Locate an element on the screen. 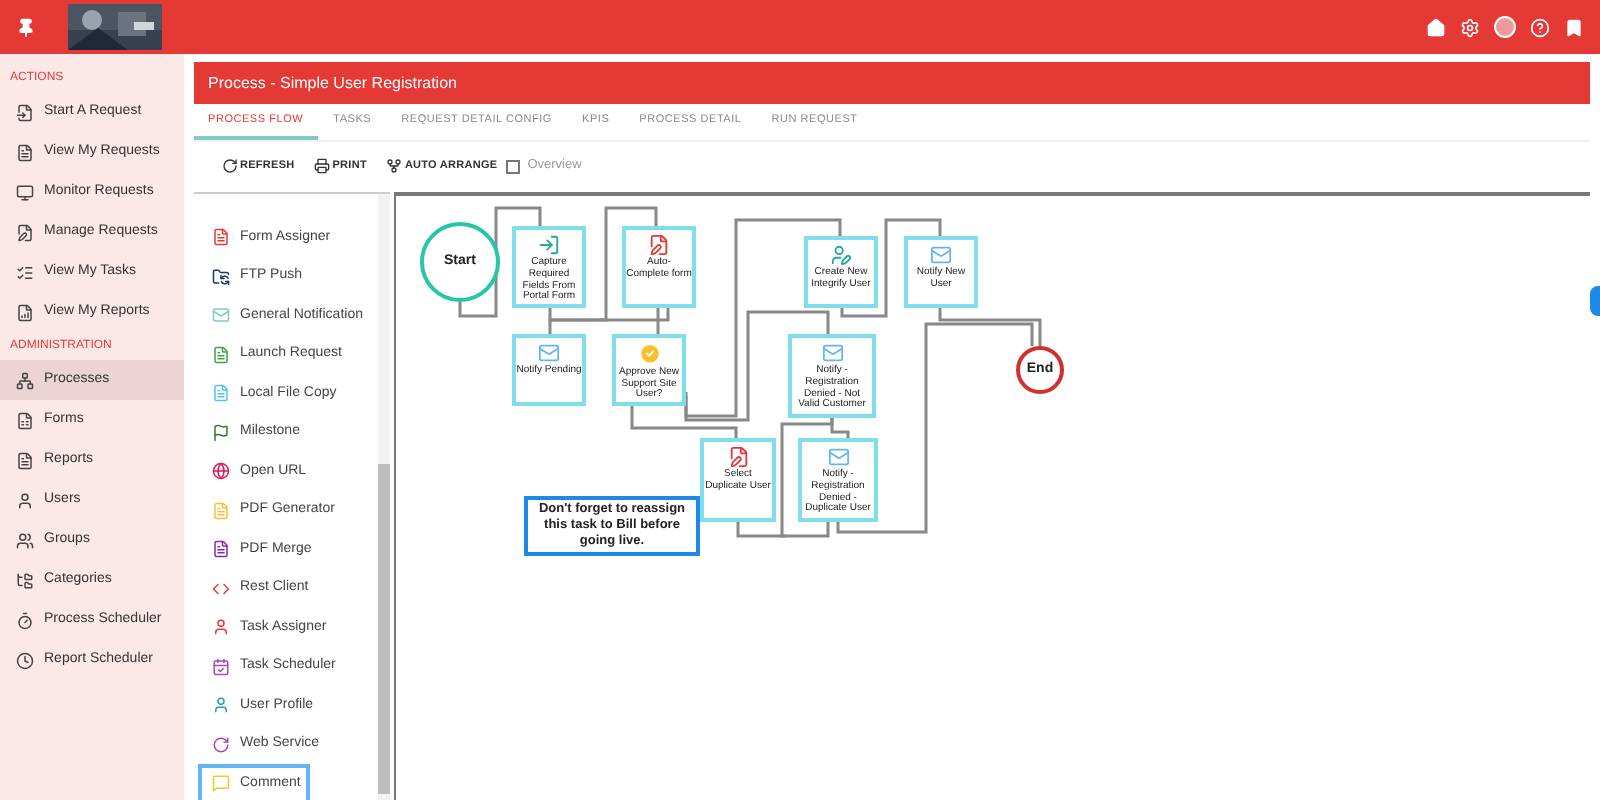 This screenshot has height=800, width=1600. scrollbar-thumb is located at coordinates (384, 629).